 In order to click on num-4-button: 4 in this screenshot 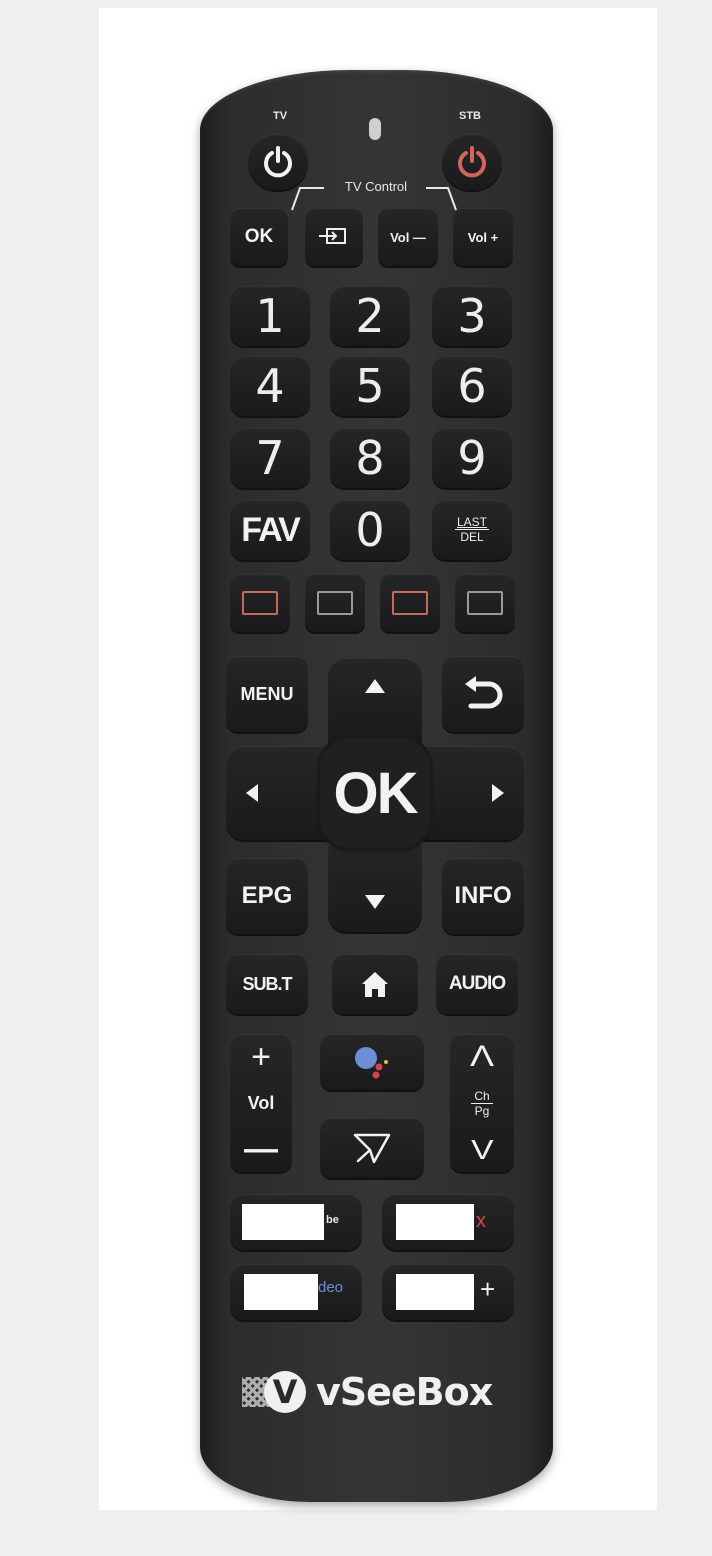, I will do `click(270, 386)`.